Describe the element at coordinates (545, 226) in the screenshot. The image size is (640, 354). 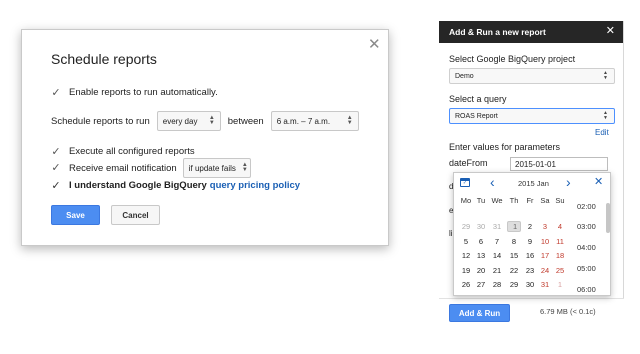
I see `calendar-day: 3` at that location.